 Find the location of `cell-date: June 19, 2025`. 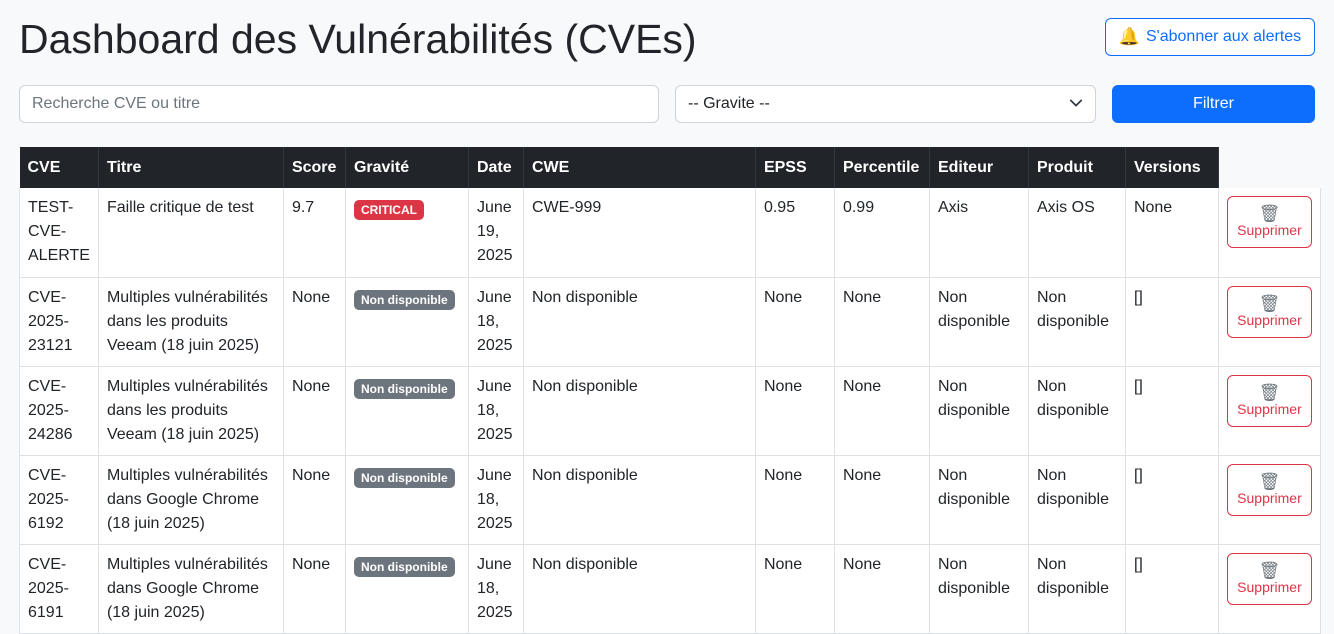

cell-date: June 19, 2025 is located at coordinates (496, 233).